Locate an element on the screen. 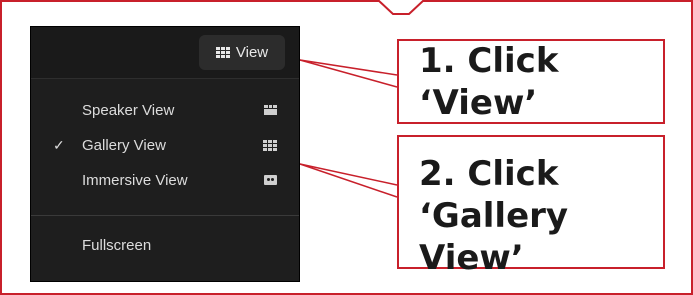 Image resolution: width=693 pixels, height=295 pixels. view-button: View is located at coordinates (242, 52).